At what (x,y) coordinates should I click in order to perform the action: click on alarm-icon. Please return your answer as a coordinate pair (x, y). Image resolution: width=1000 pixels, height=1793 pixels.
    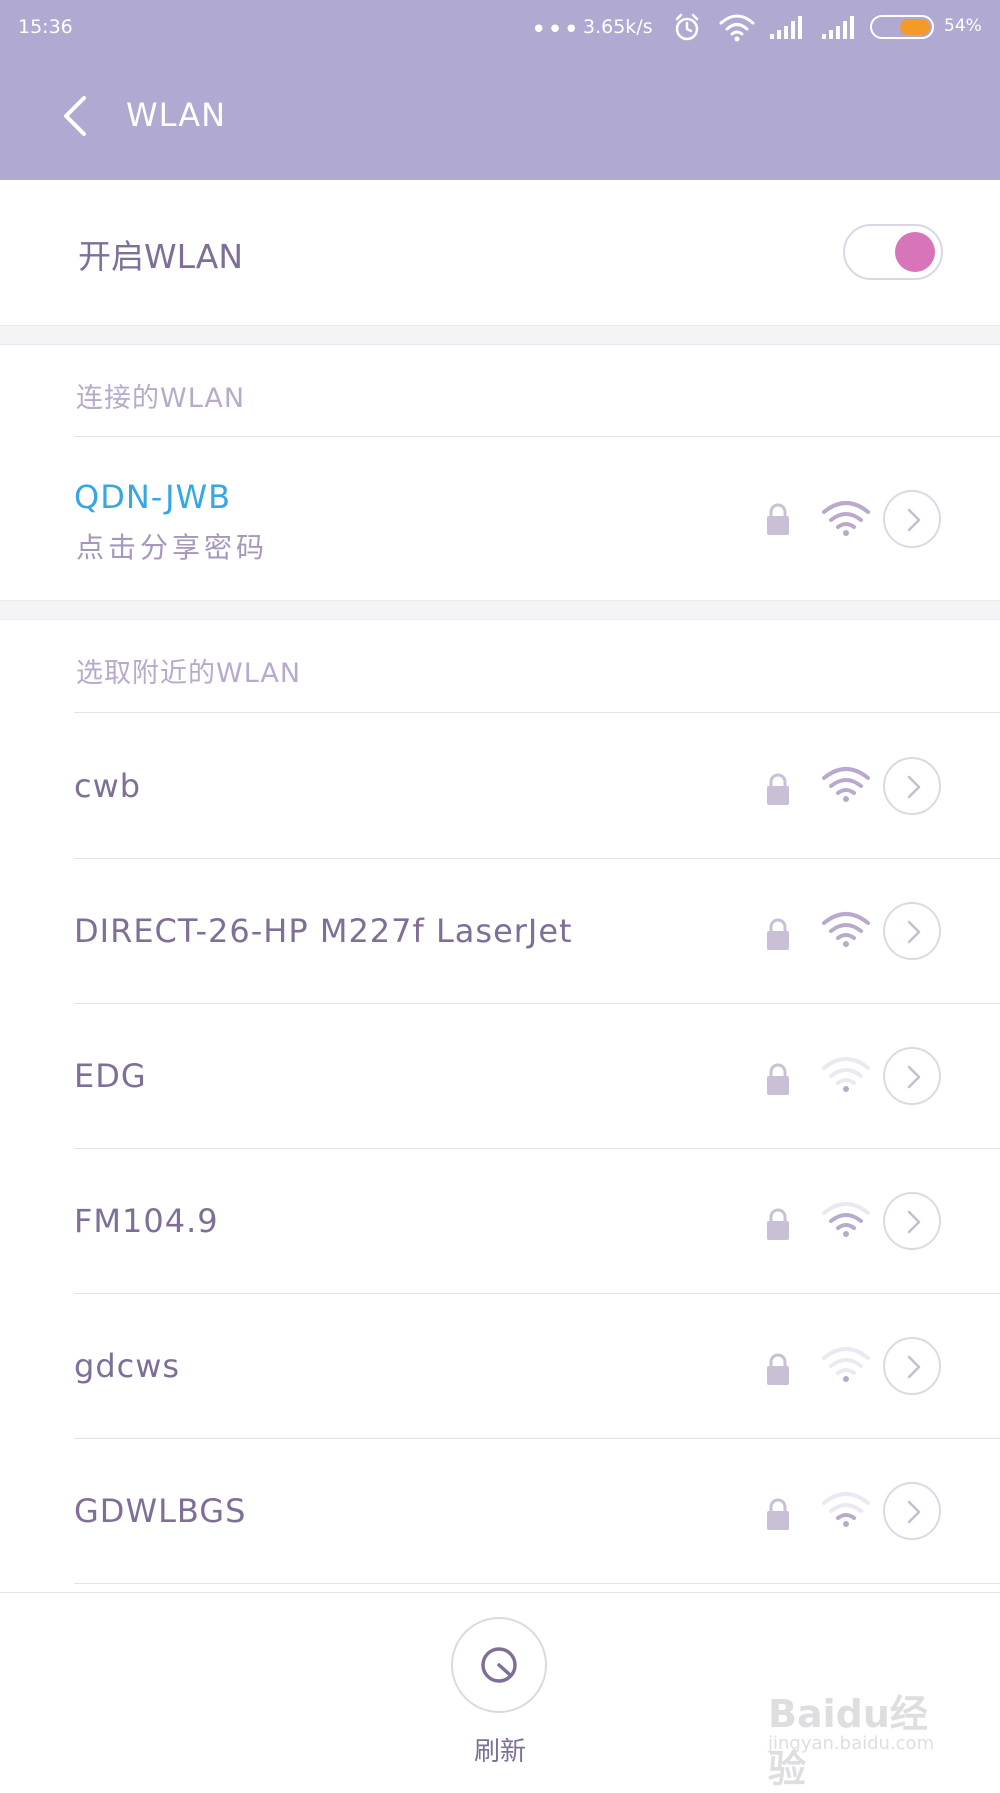
    Looking at the image, I should click on (687, 27).